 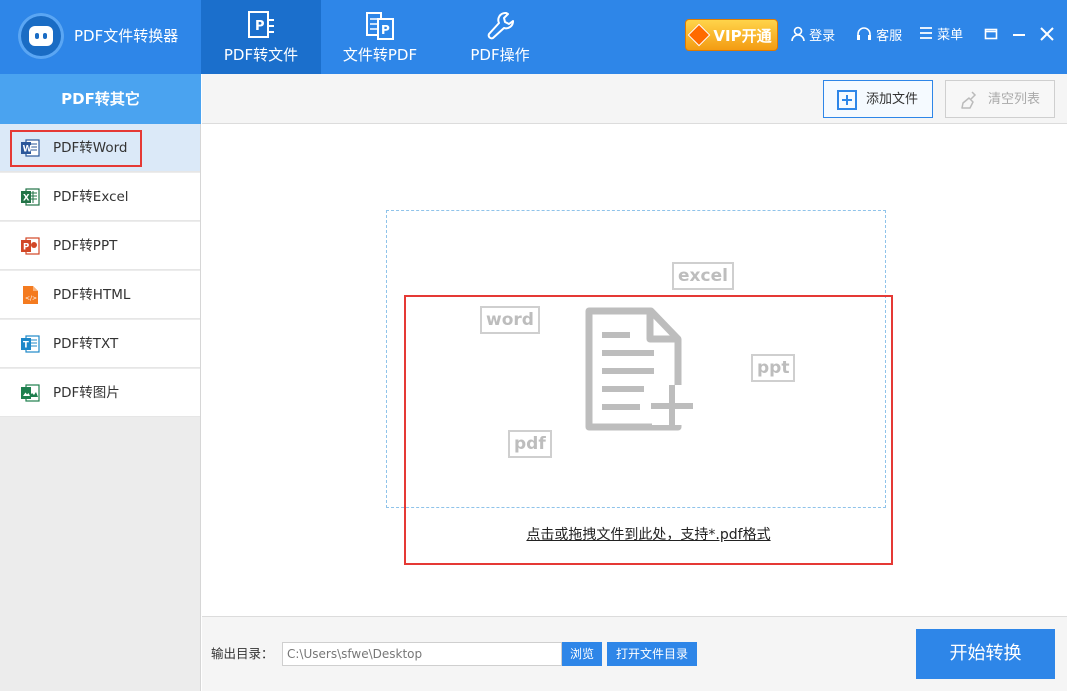 What do you see at coordinates (703, 276) in the screenshot?
I see `format-tag-excel: excel` at bounding box center [703, 276].